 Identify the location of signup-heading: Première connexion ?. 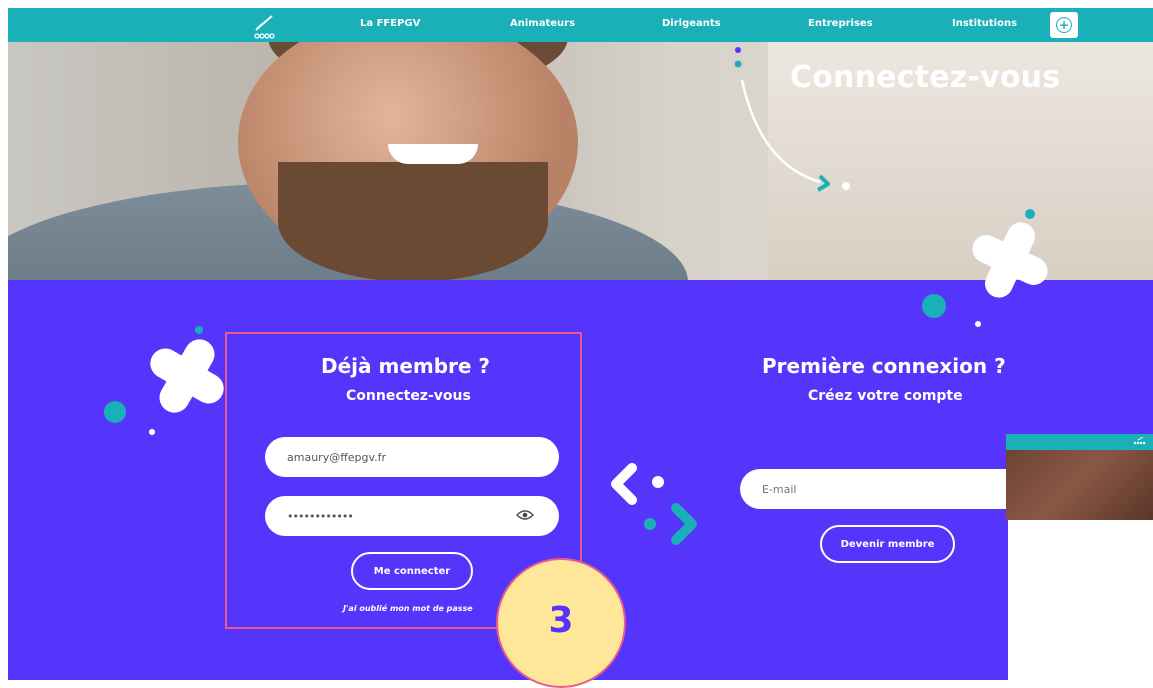
(884, 366).